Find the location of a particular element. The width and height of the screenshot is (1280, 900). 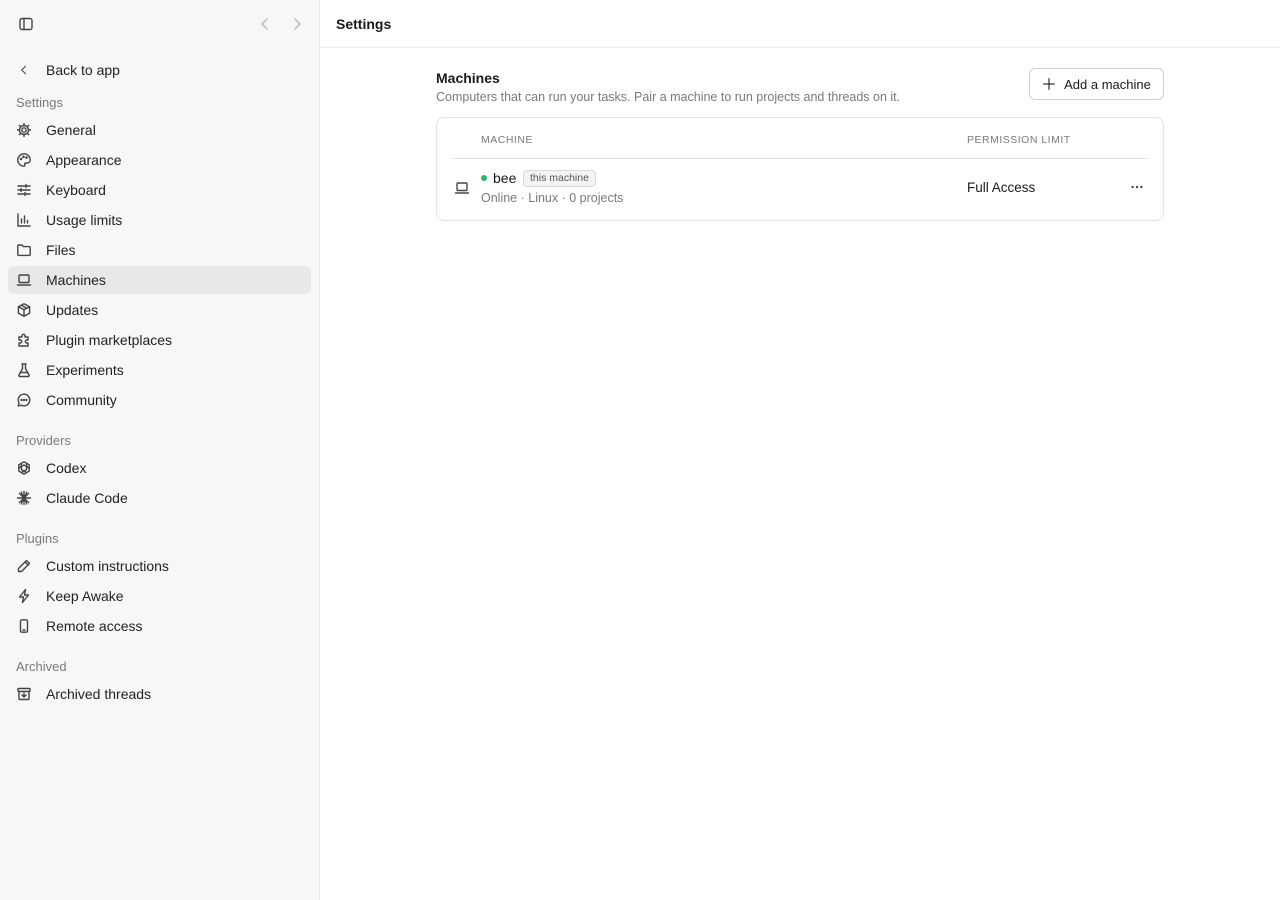

package-icon is located at coordinates (24, 310).